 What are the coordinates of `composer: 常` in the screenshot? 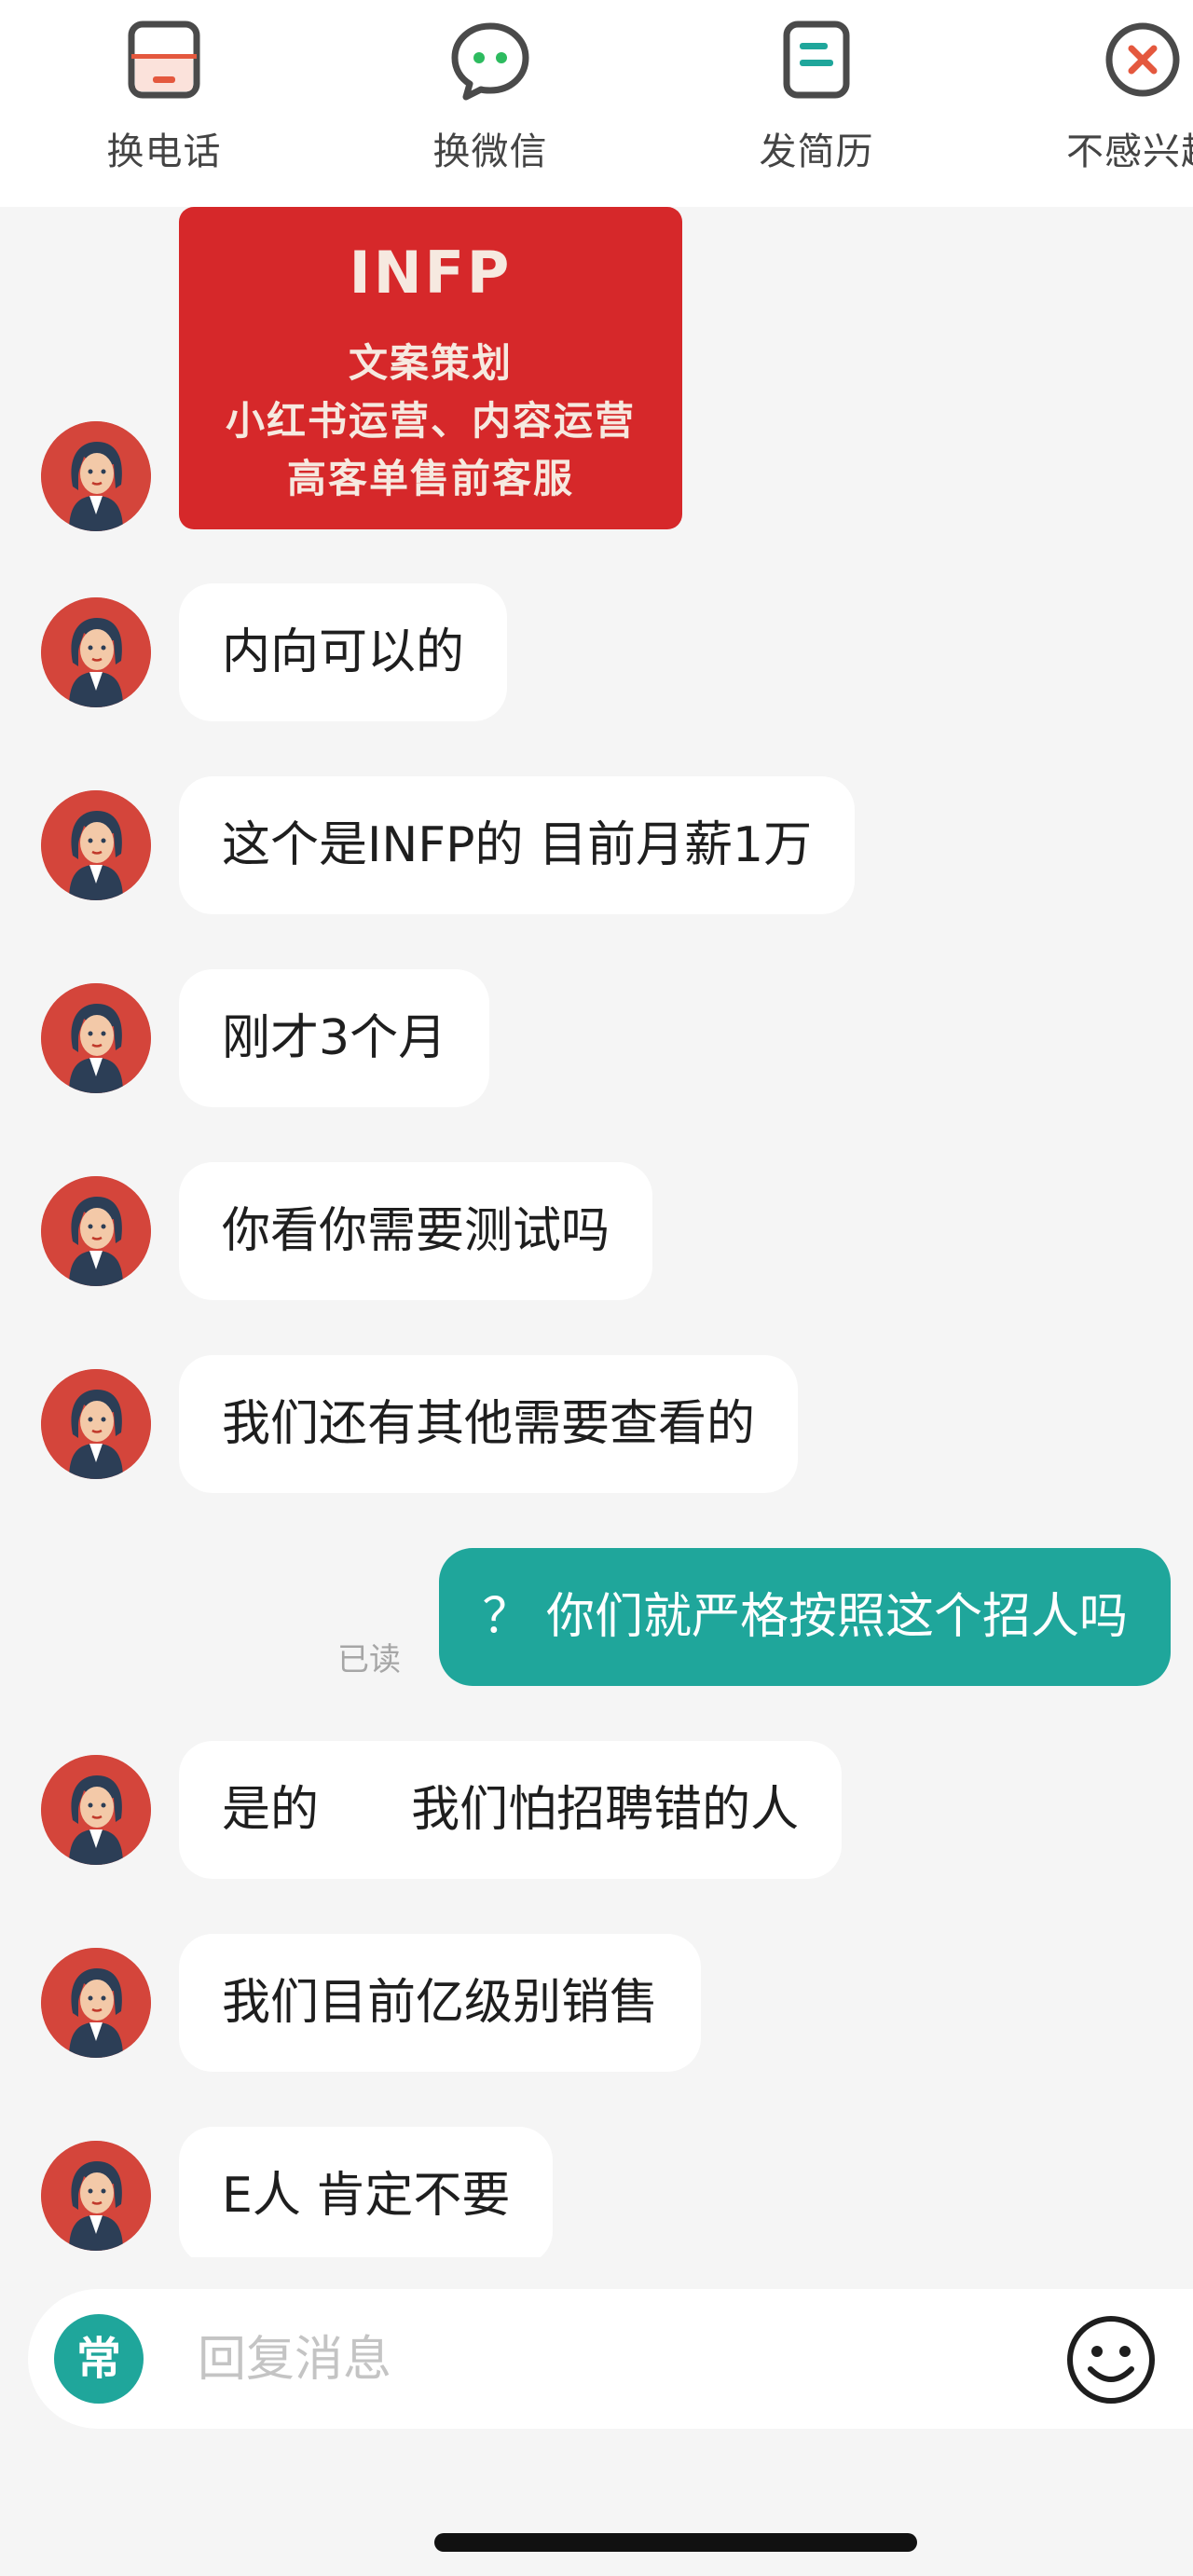 It's located at (596, 2416).